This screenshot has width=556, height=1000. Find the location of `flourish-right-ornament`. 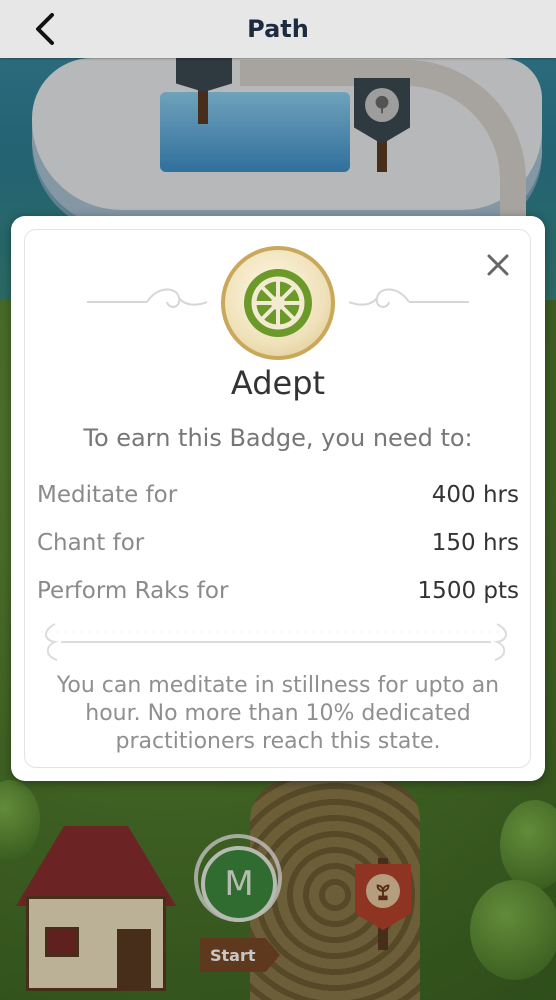

flourish-right-ornament is located at coordinates (409, 298).